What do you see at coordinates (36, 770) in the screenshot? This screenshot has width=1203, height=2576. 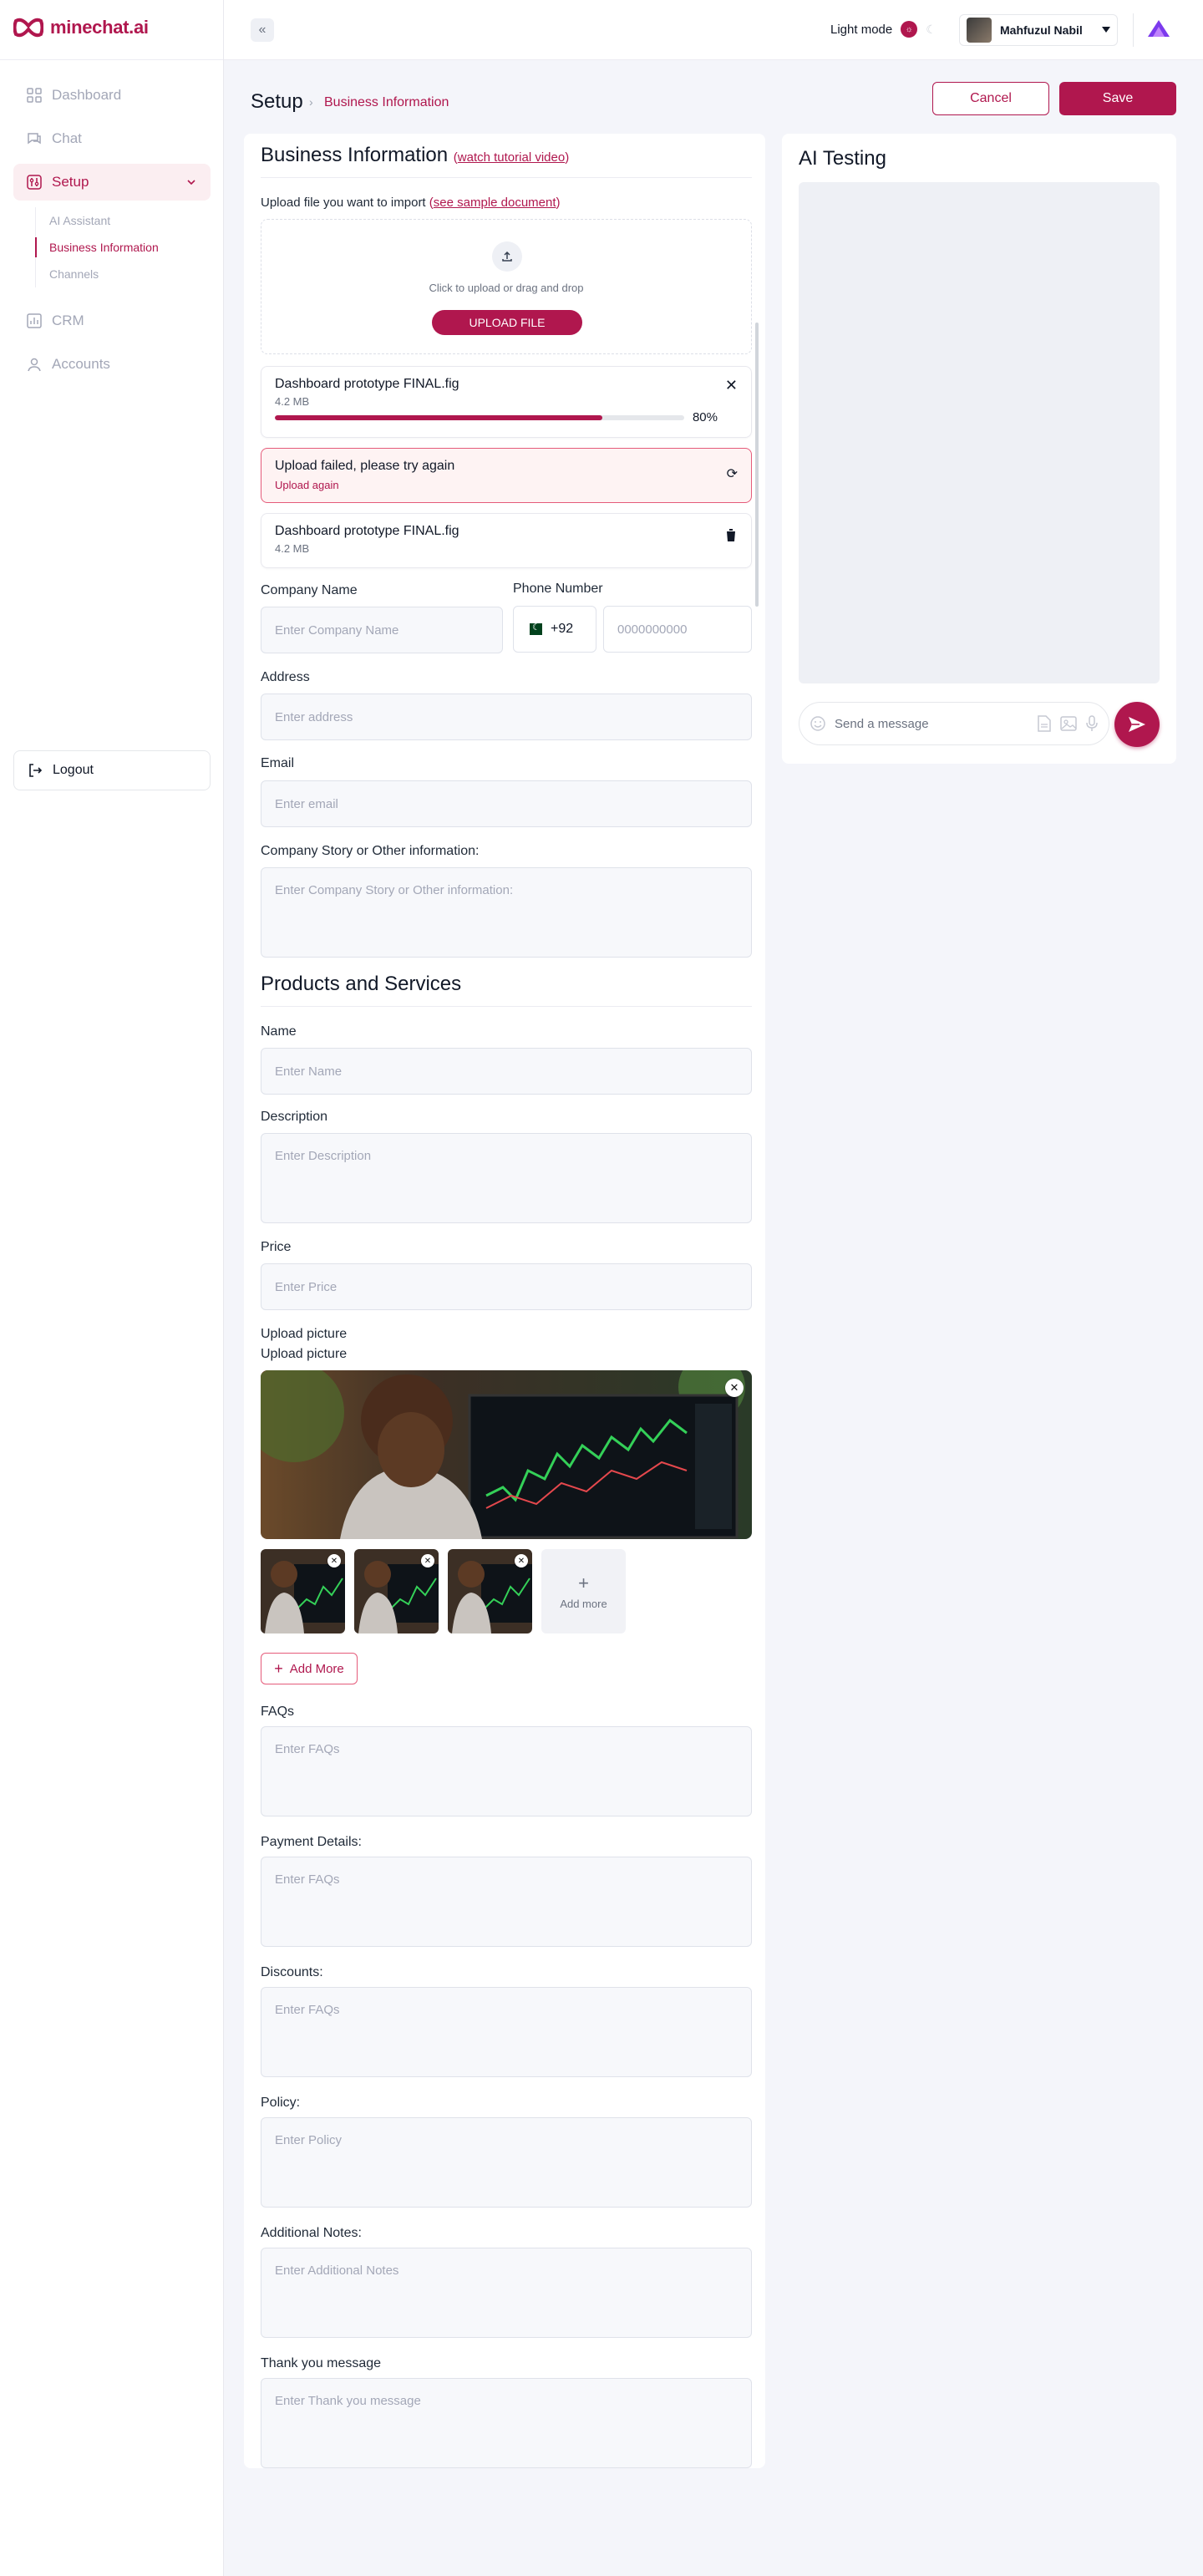 I see `logout-icon` at bounding box center [36, 770].